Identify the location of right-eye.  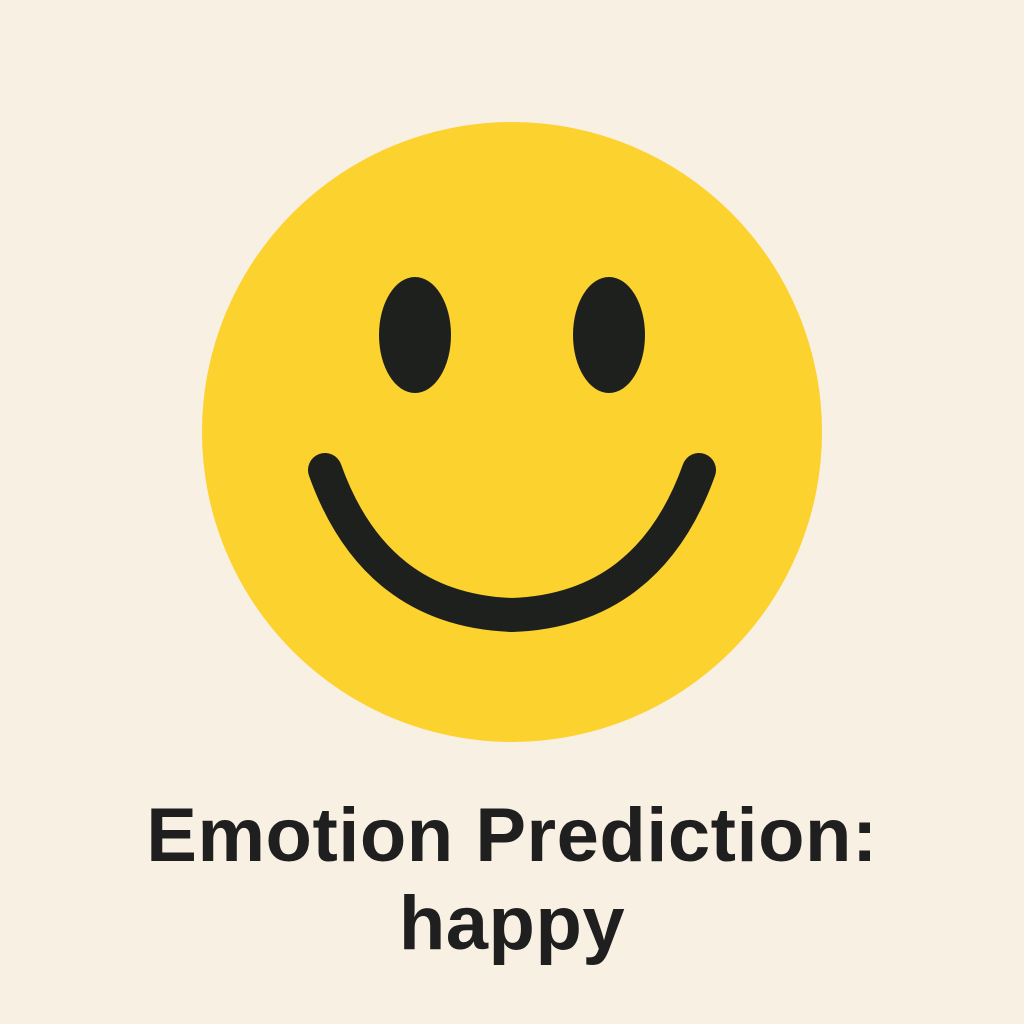
(609, 335).